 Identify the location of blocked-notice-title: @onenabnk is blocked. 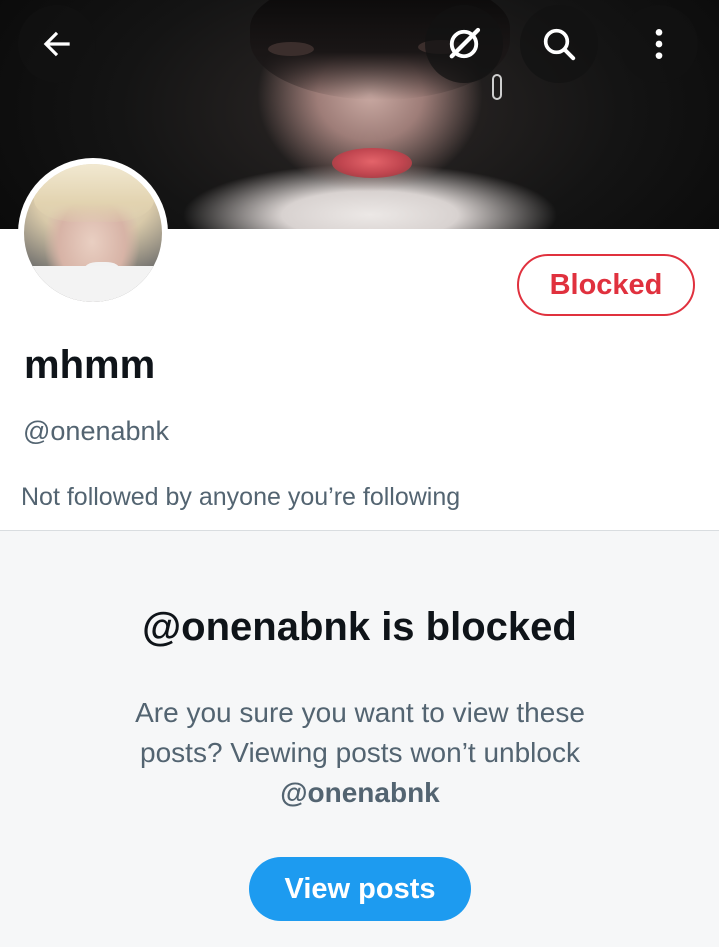
(359, 627).